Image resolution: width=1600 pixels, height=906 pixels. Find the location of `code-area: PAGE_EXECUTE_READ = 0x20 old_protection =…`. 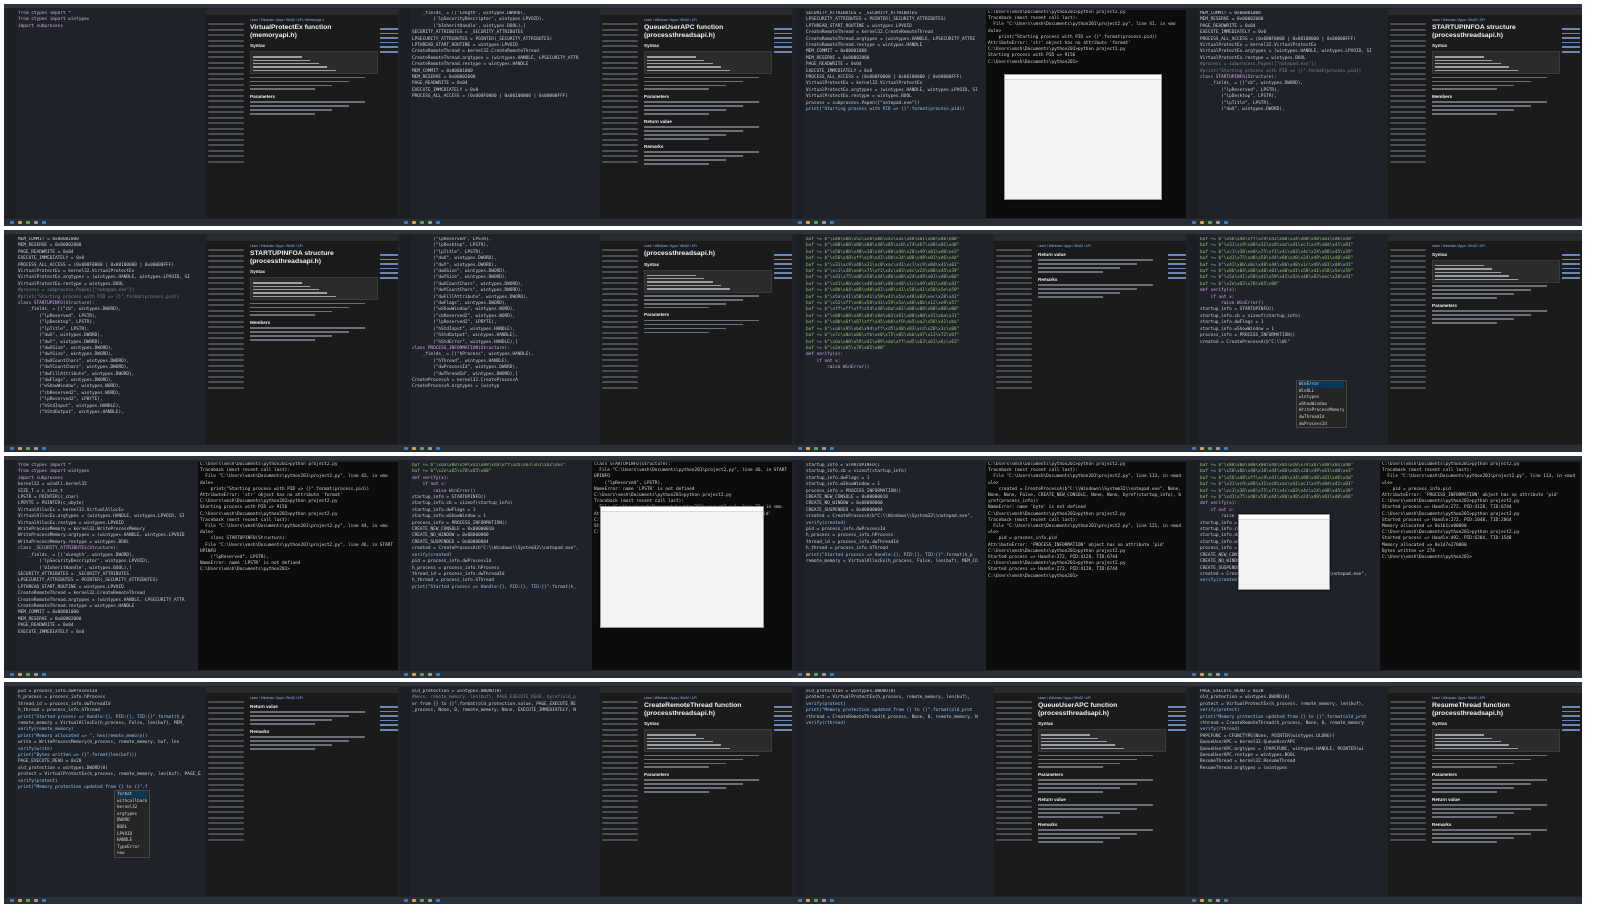

code-area: PAGE_EXECUTE_READ = 0x20 old_protection =… is located at coordinates (1291, 730).